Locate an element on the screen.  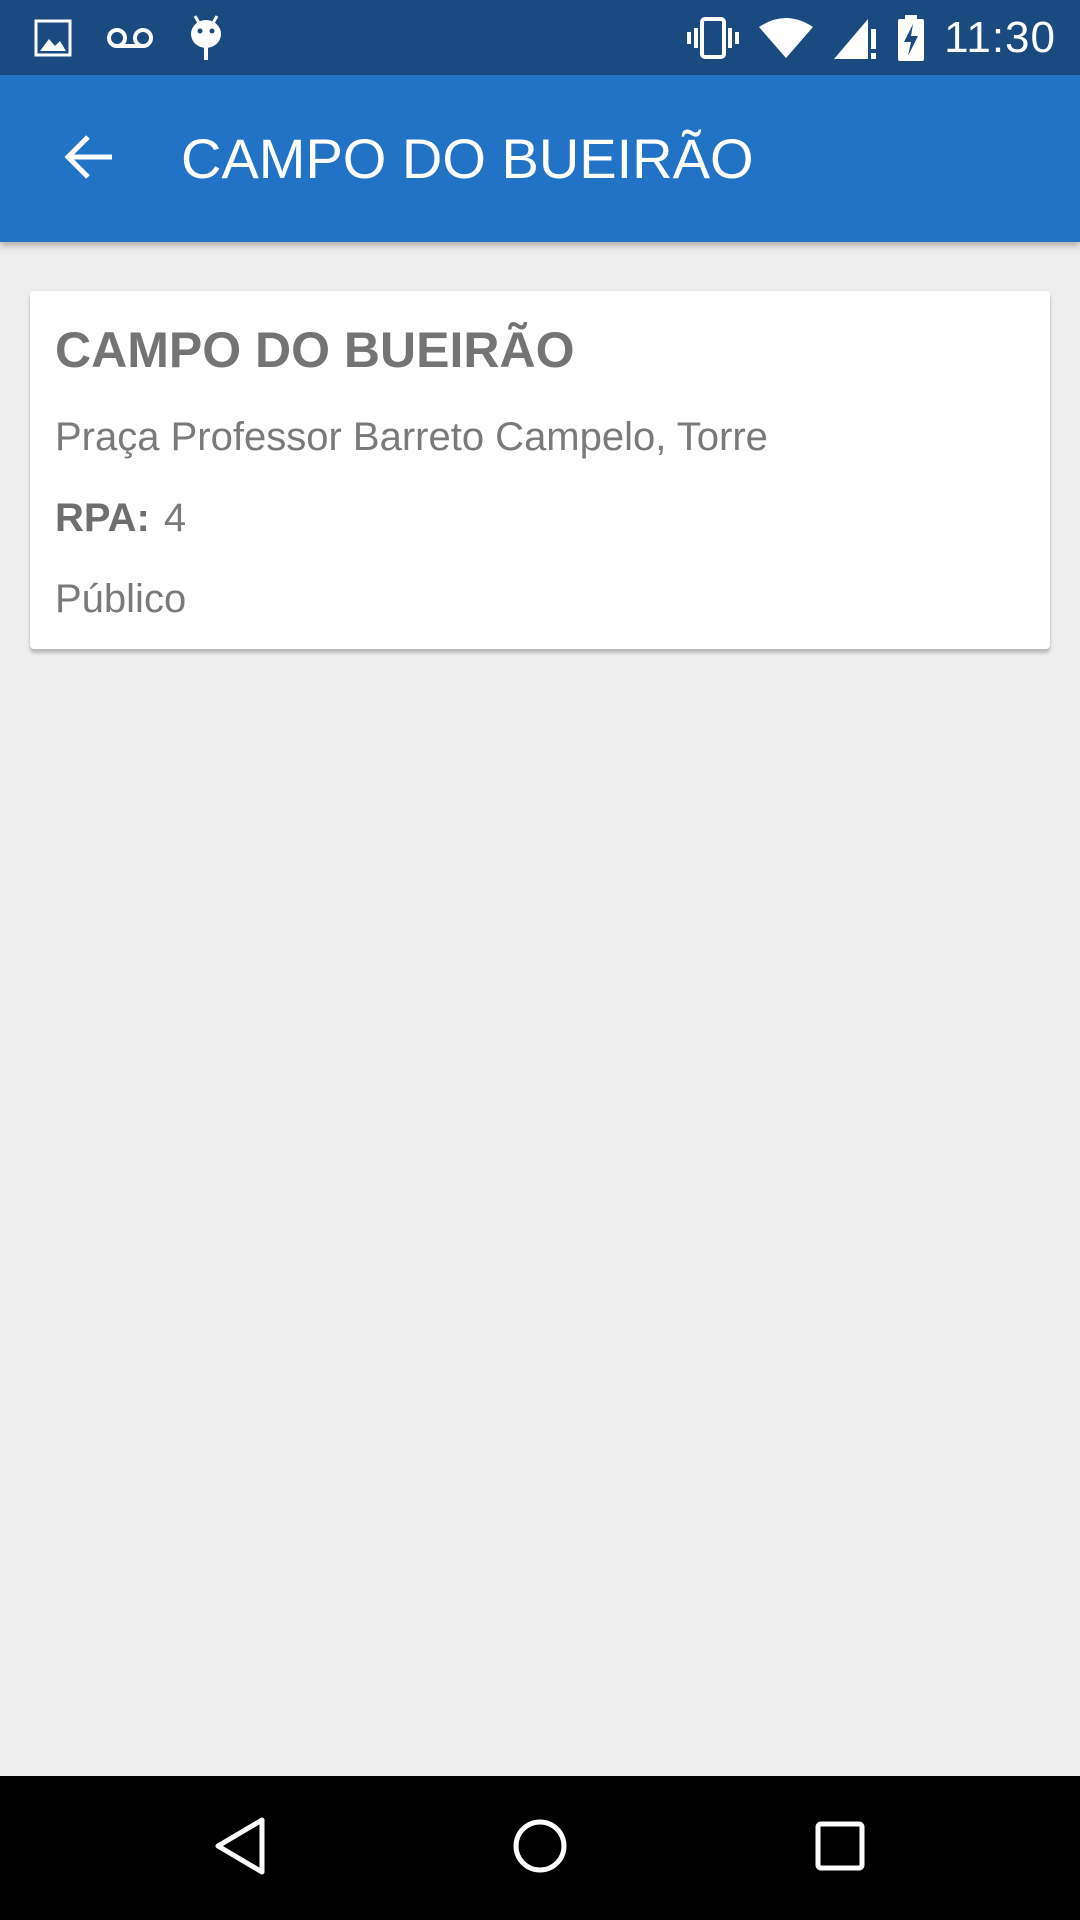
voicemail-icon is located at coordinates (130, 38).